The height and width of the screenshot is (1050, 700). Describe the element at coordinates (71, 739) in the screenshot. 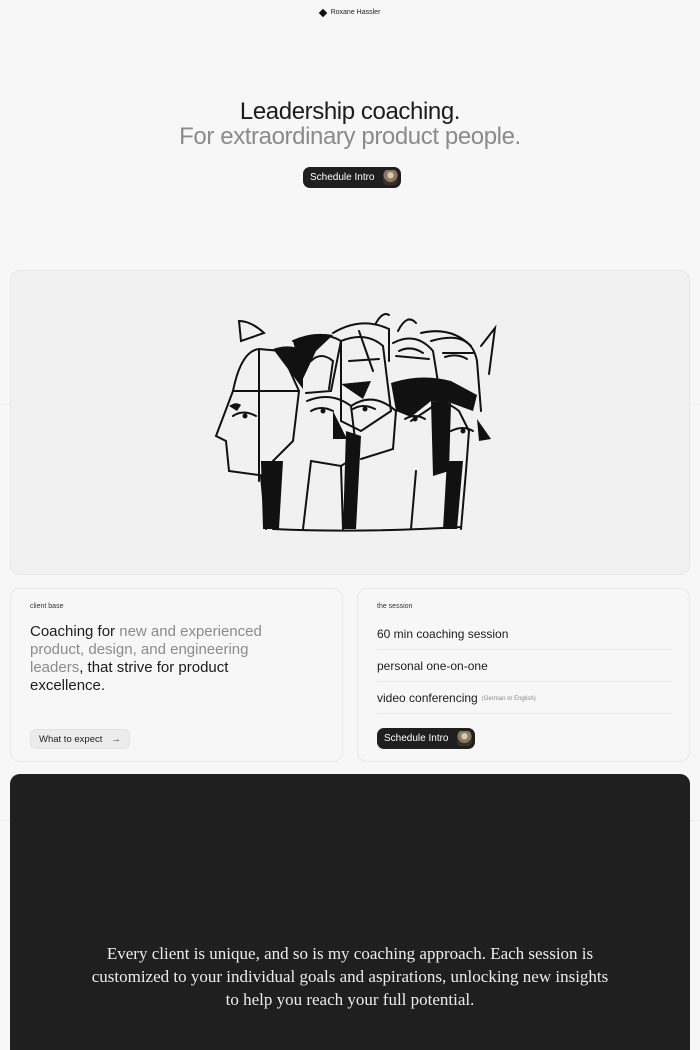

I see `what-to-expect-label: What to expect` at that location.